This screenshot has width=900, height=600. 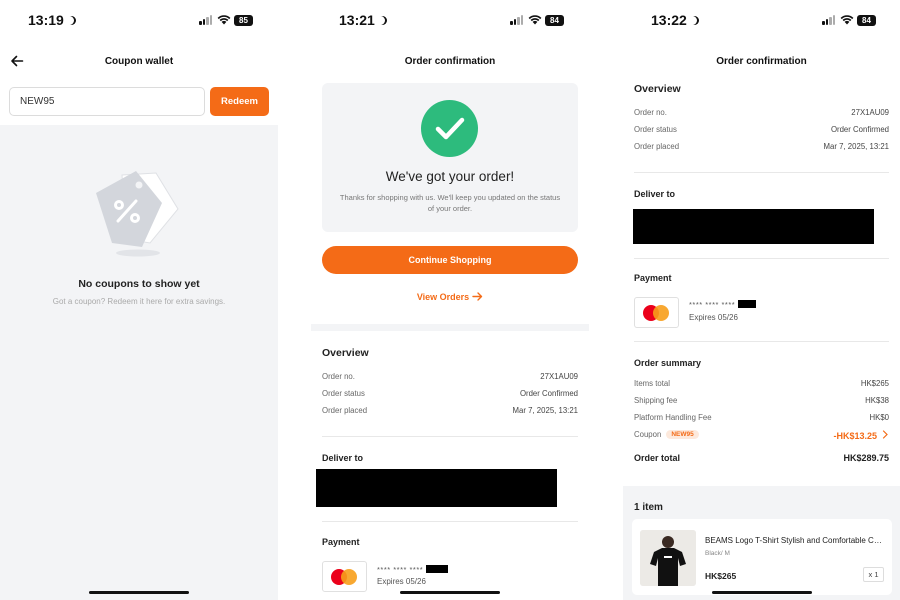 What do you see at coordinates (450, 260) in the screenshot?
I see `continue-shopping-button: Continue Shopping` at bounding box center [450, 260].